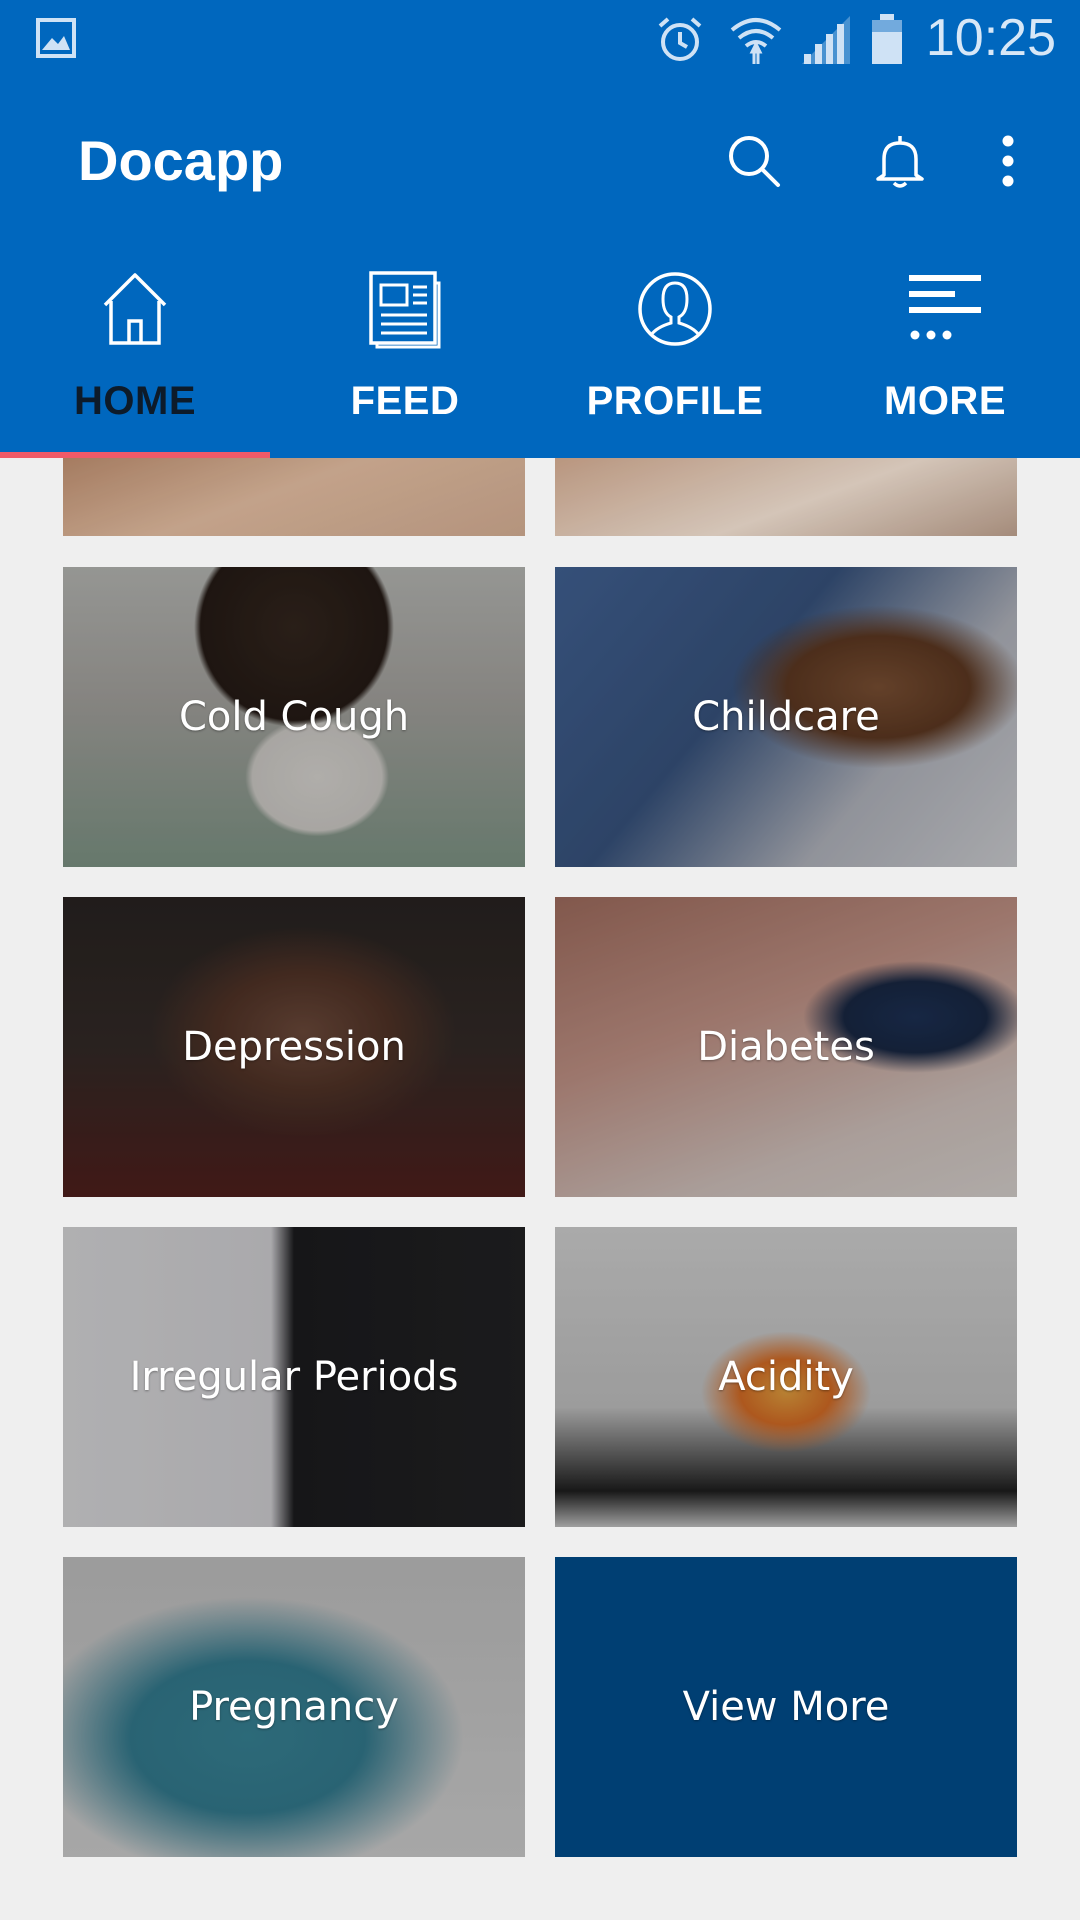 Image resolution: width=1080 pixels, height=1920 pixels. I want to click on tab-feed-label: FEED, so click(405, 401).